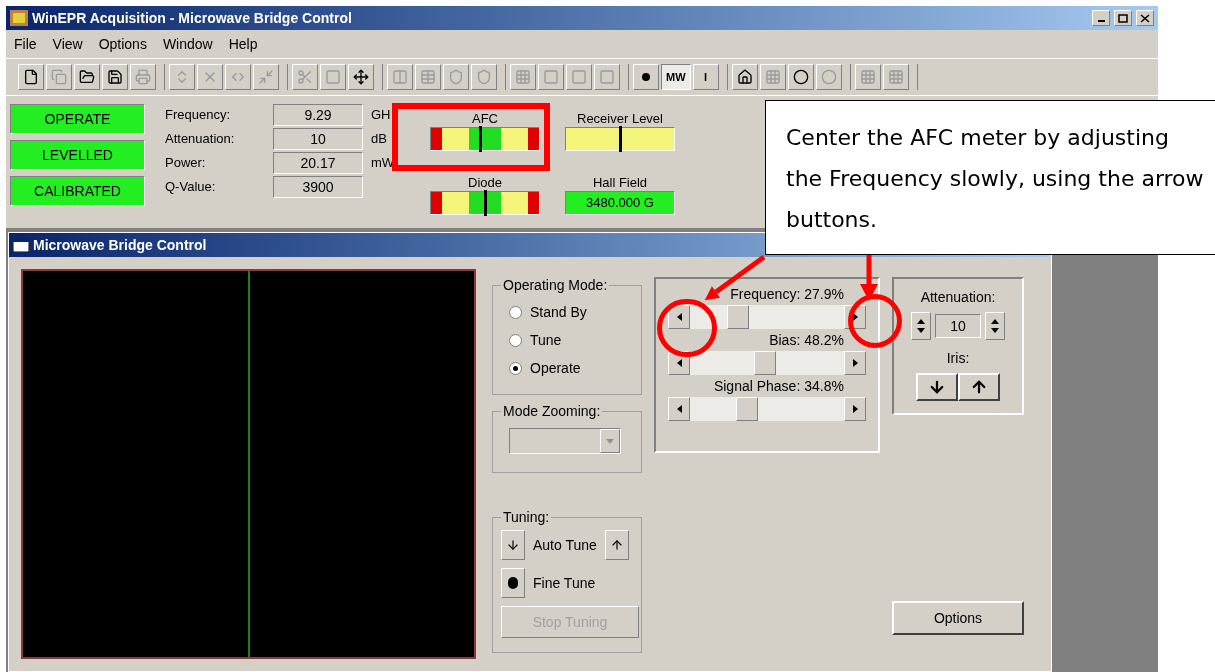 This screenshot has width=1215, height=672. Describe the element at coordinates (25, 44) in the screenshot. I see `menu-item: File` at that location.